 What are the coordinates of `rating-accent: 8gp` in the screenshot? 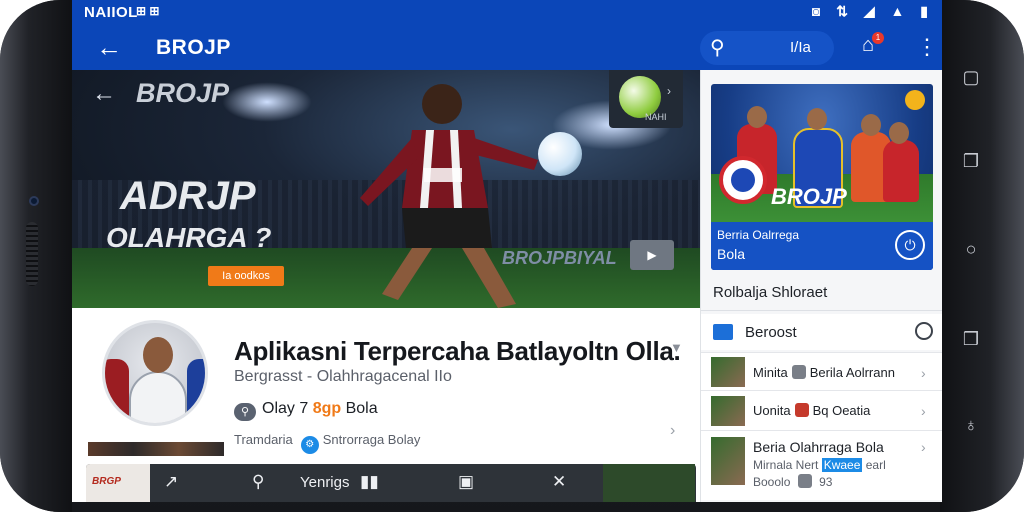 It's located at (327, 408).